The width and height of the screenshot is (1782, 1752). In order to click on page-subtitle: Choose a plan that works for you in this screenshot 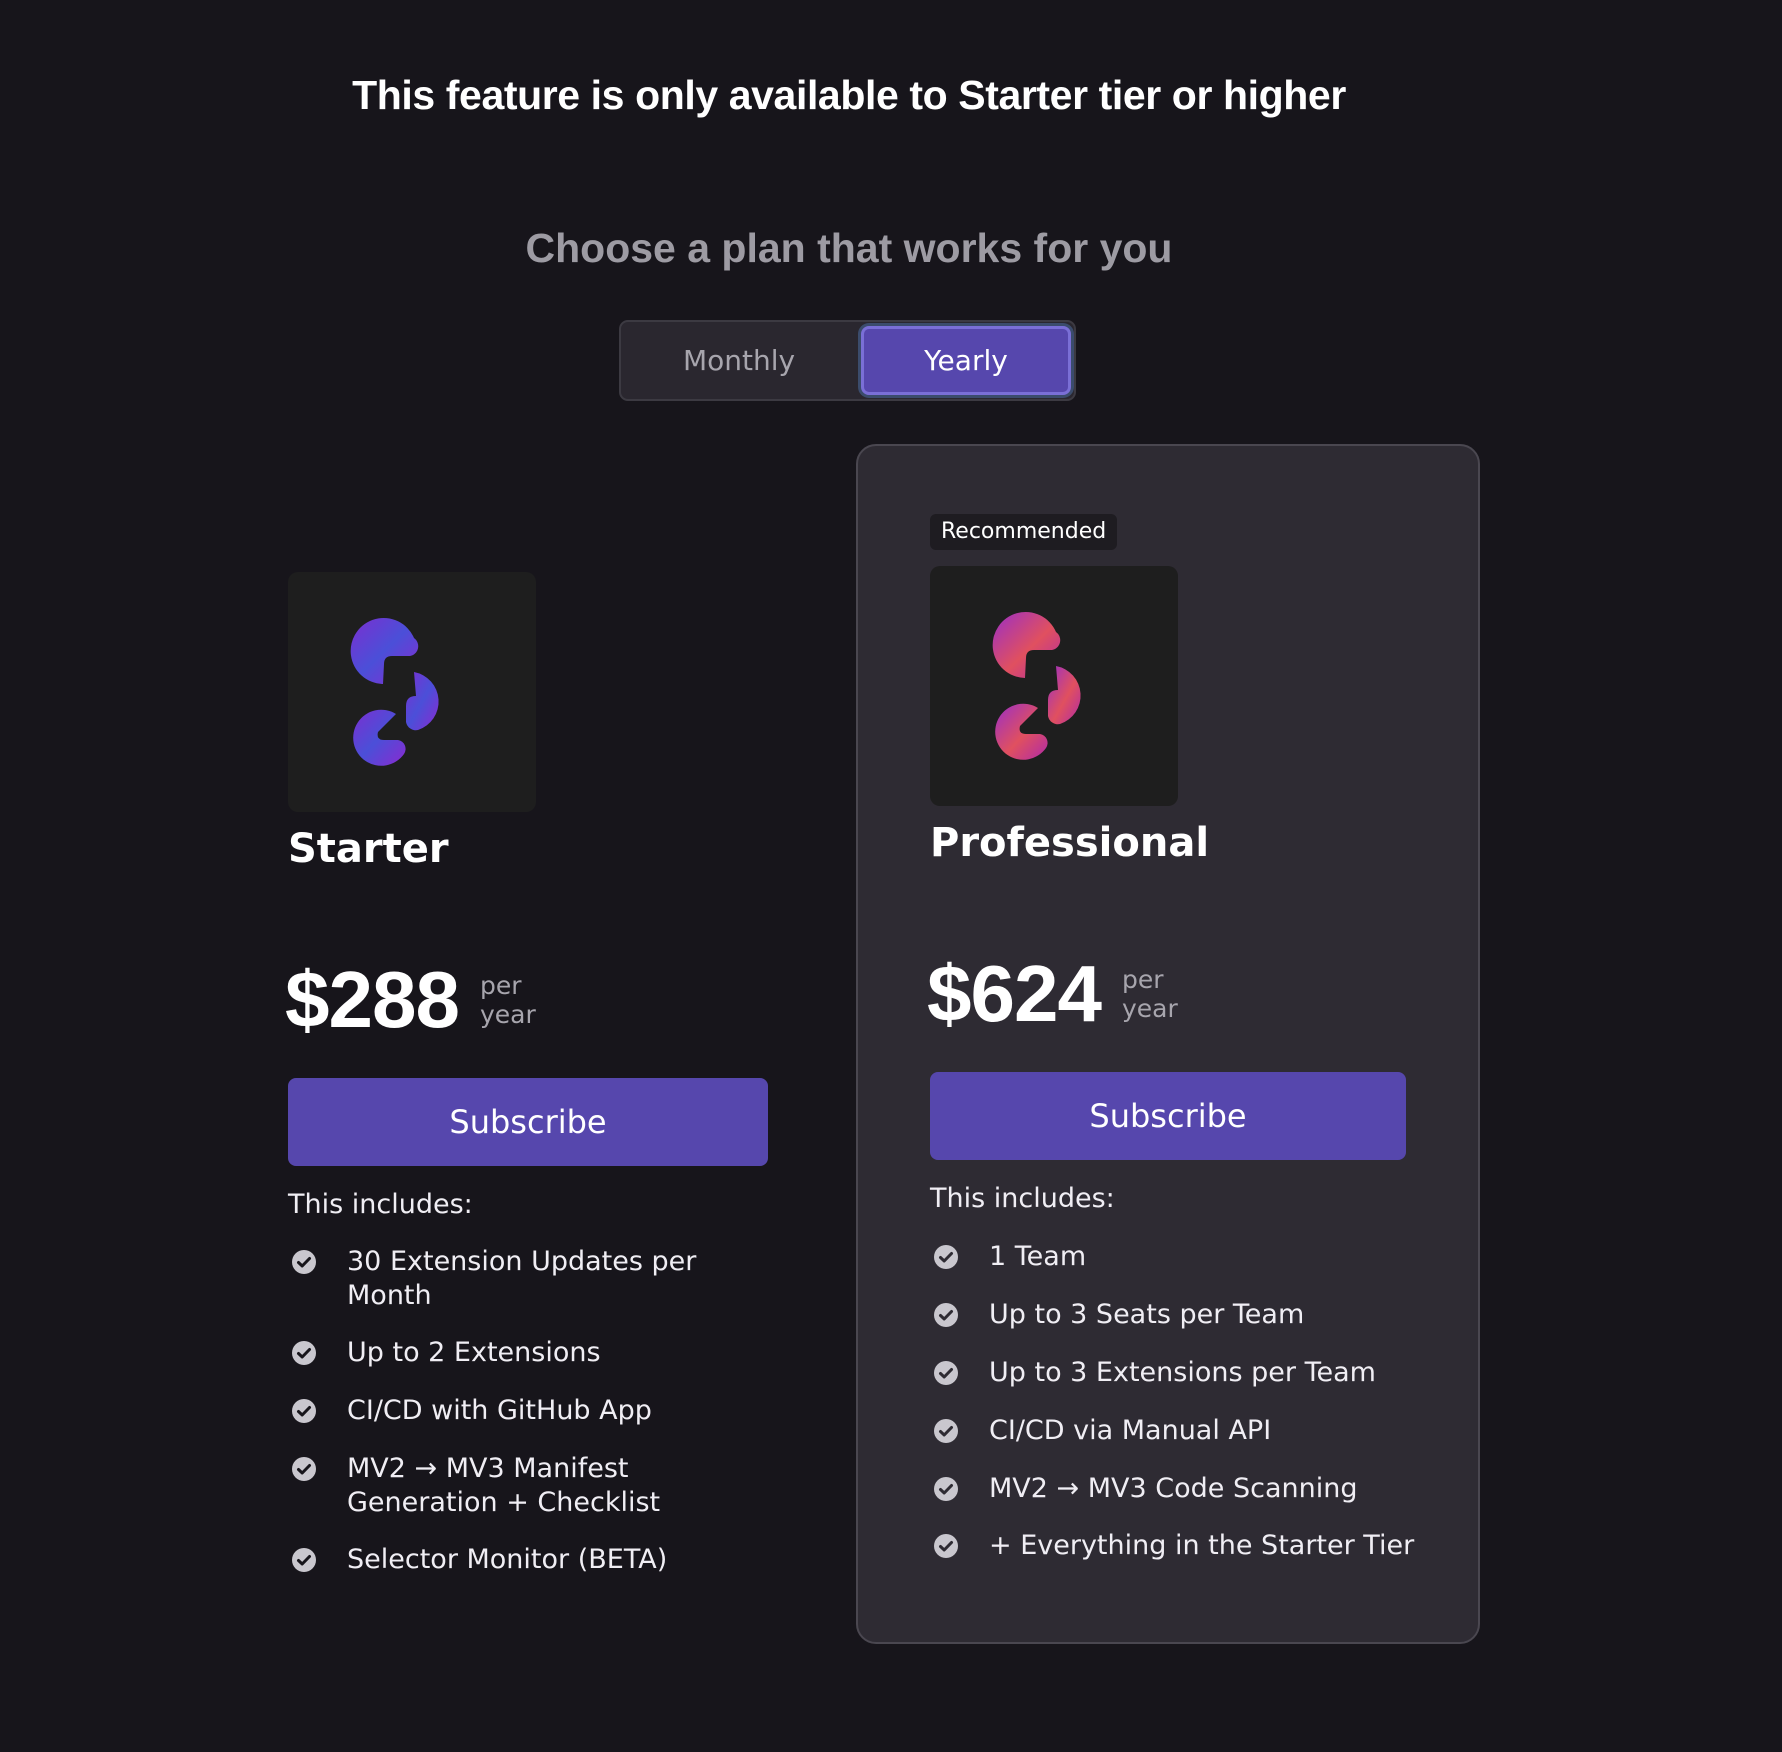, I will do `click(849, 248)`.